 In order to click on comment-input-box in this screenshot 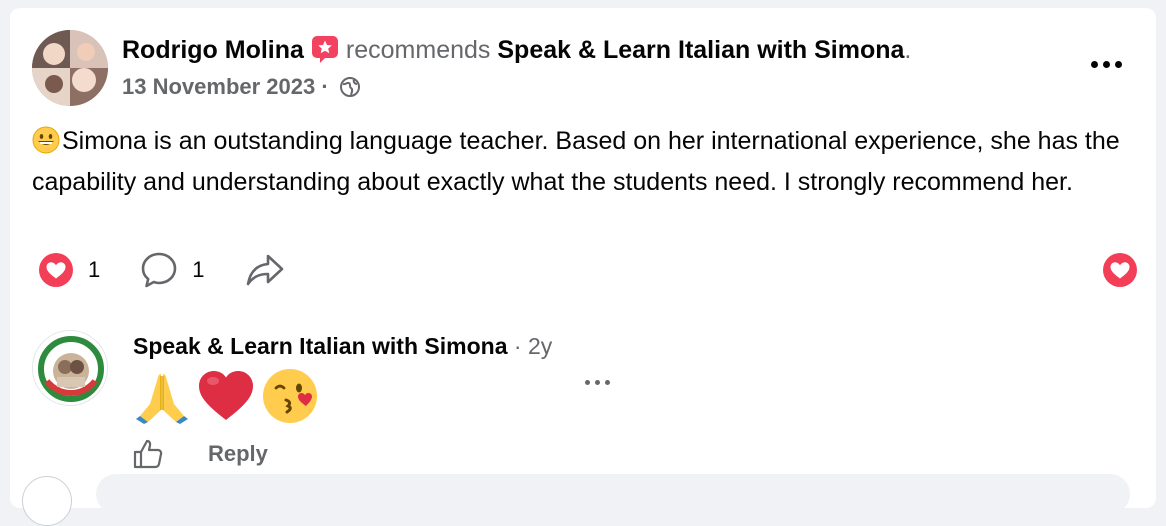, I will do `click(613, 494)`.